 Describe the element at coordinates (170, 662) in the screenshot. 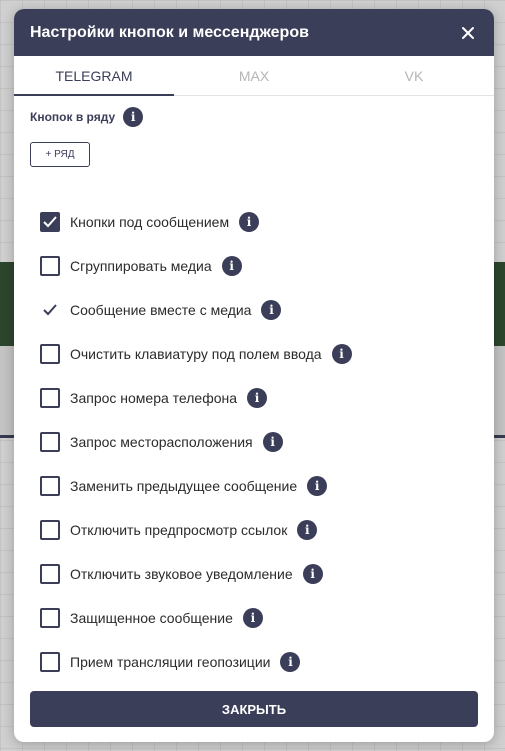

I see `option-label: Прием трансляции геопозиции` at that location.